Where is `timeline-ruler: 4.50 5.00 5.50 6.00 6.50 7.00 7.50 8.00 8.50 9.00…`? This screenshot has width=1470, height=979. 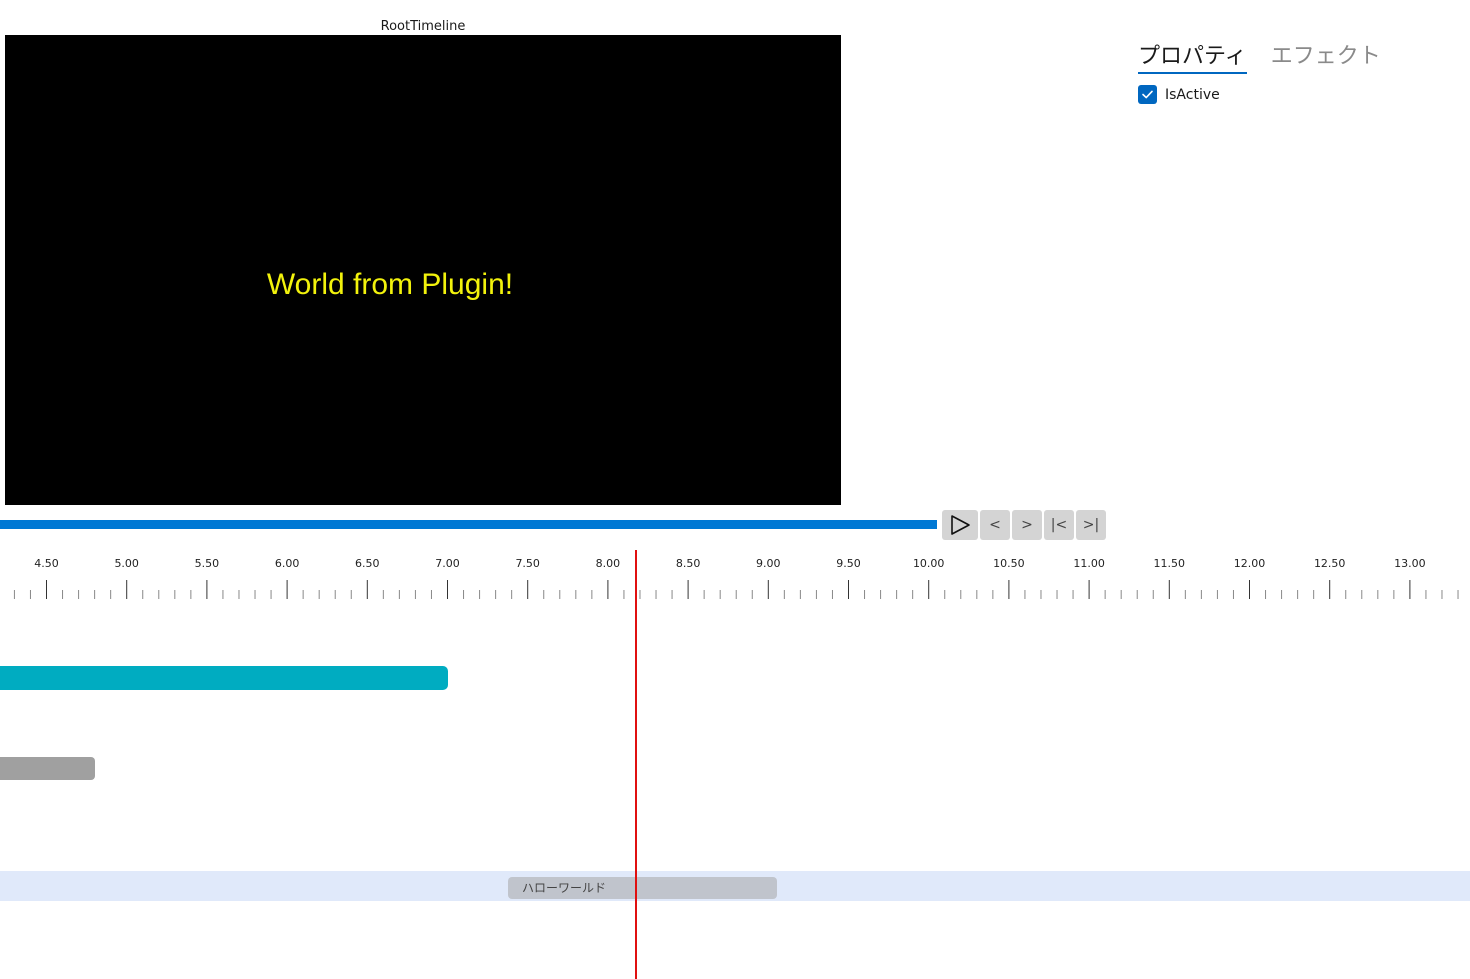
timeline-ruler: 4.50 5.00 5.50 6.00 6.50 7.00 7.50 8.00 8.50 9.00… is located at coordinates (735, 575).